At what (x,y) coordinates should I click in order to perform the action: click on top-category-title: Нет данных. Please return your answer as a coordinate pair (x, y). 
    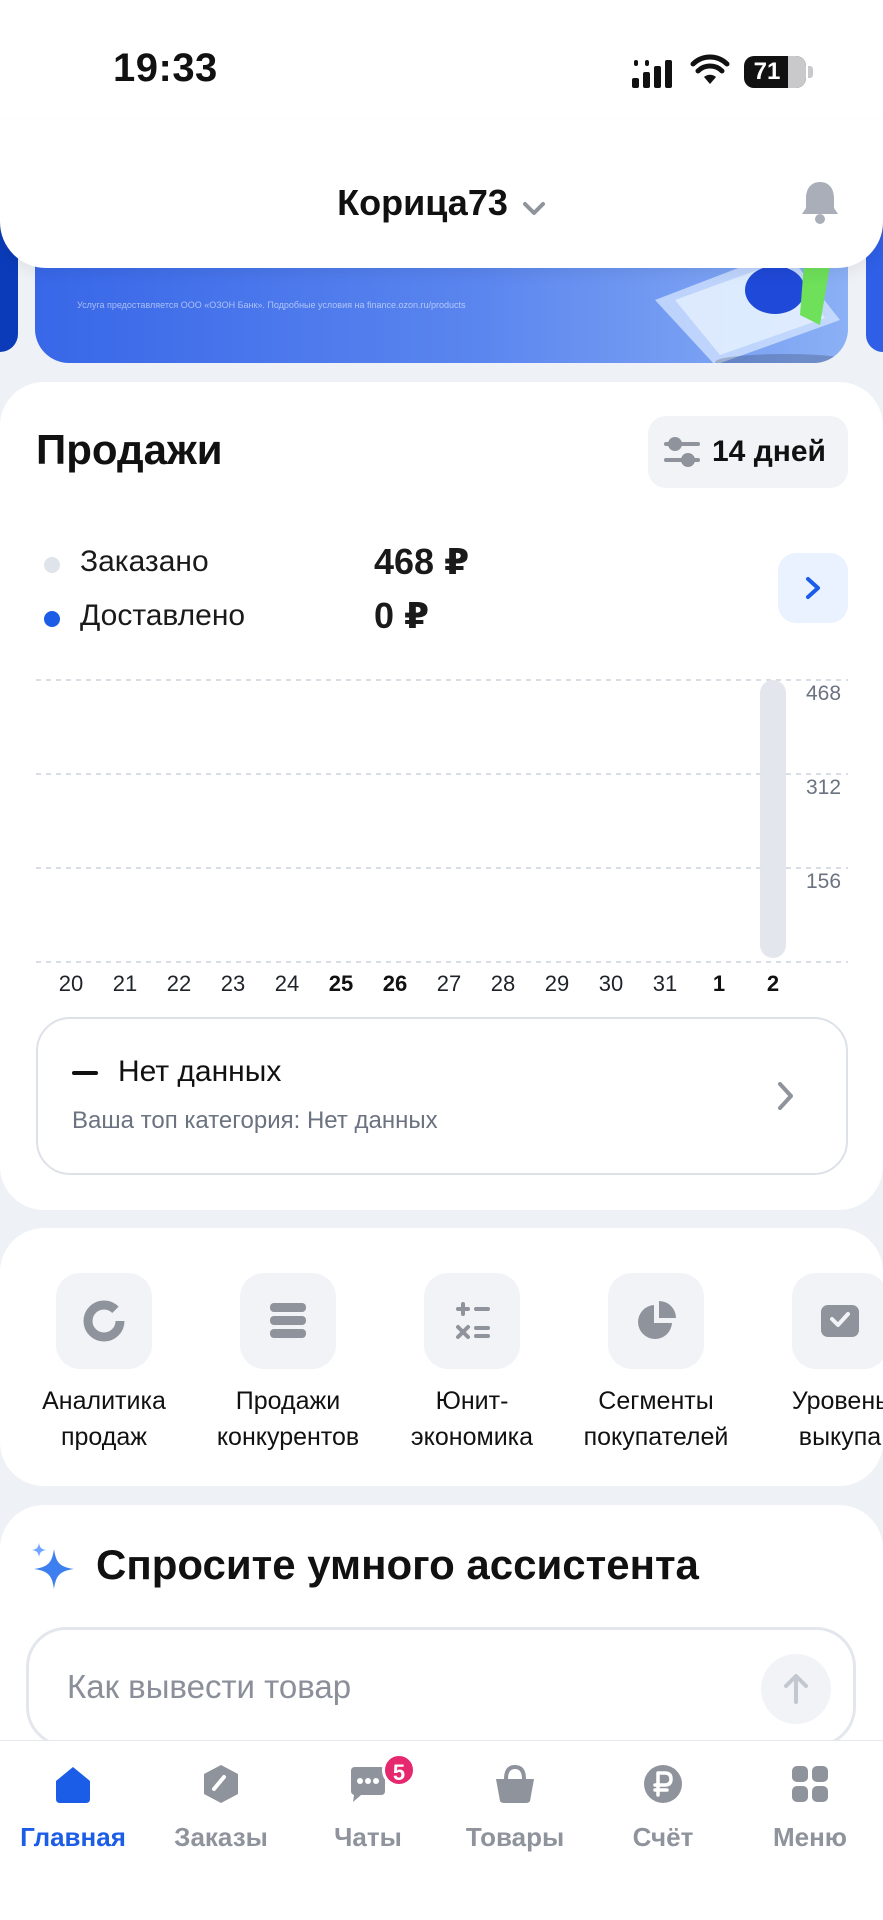
    Looking at the image, I should click on (176, 1072).